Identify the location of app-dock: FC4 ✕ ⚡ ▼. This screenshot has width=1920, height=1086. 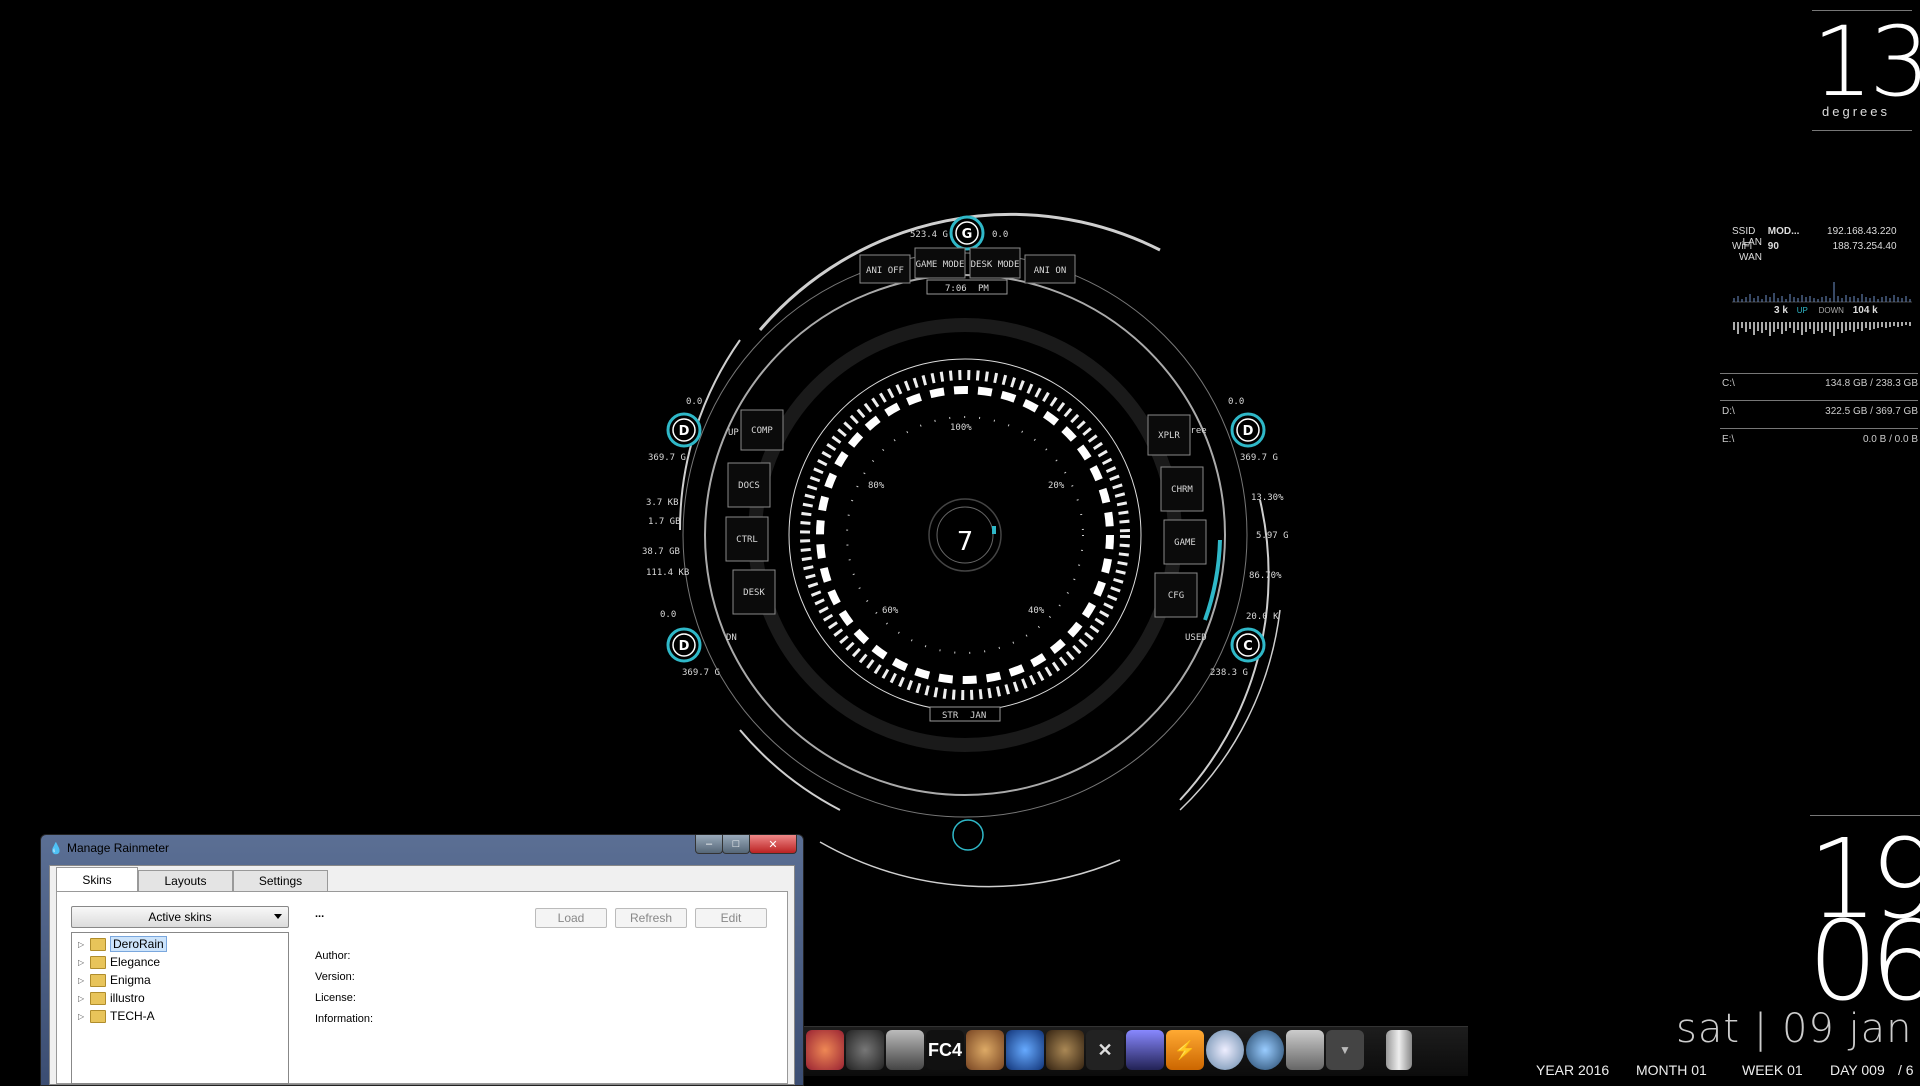
(1135, 1051).